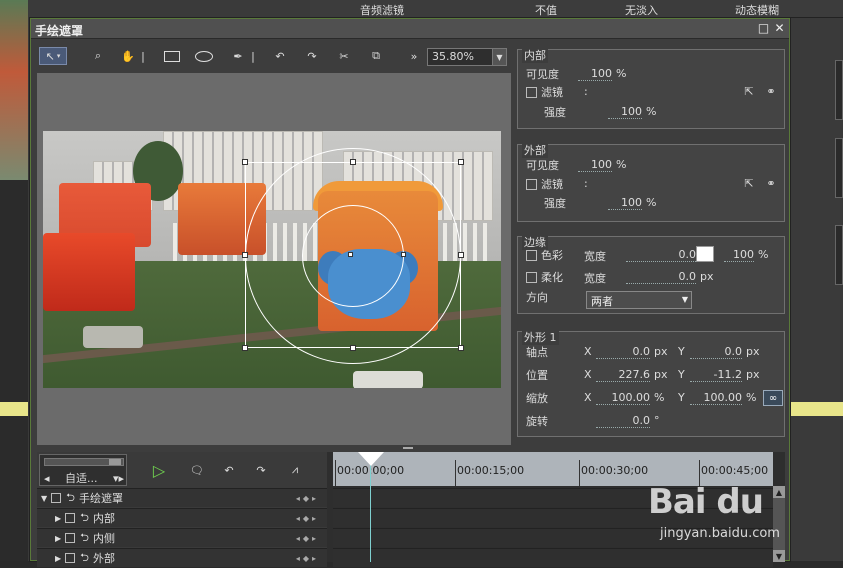  Describe the element at coordinates (540, 337) in the screenshot. I see `shape-legend: 外形 1` at that location.